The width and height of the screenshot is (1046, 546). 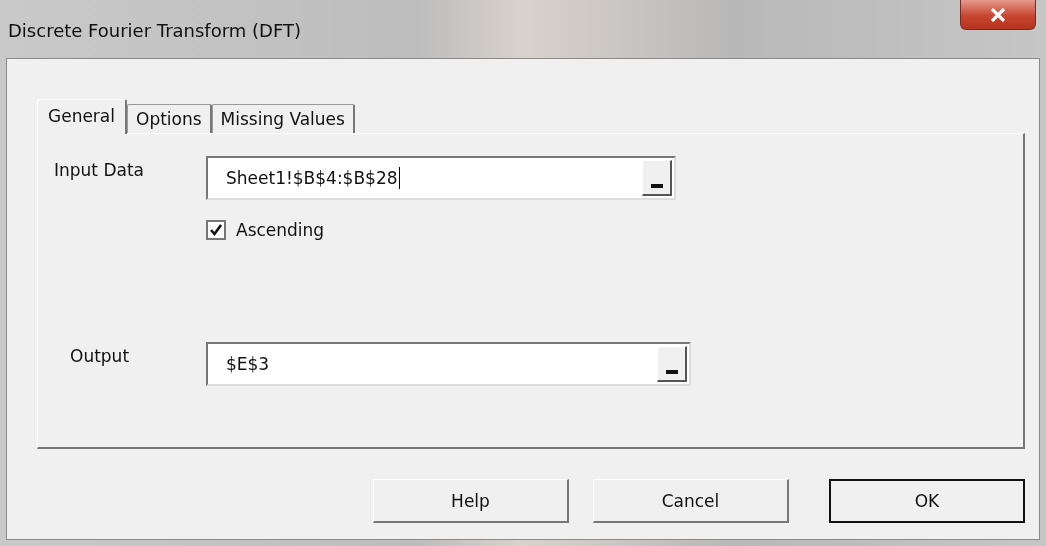 What do you see at coordinates (82, 116) in the screenshot?
I see `tab: General` at bounding box center [82, 116].